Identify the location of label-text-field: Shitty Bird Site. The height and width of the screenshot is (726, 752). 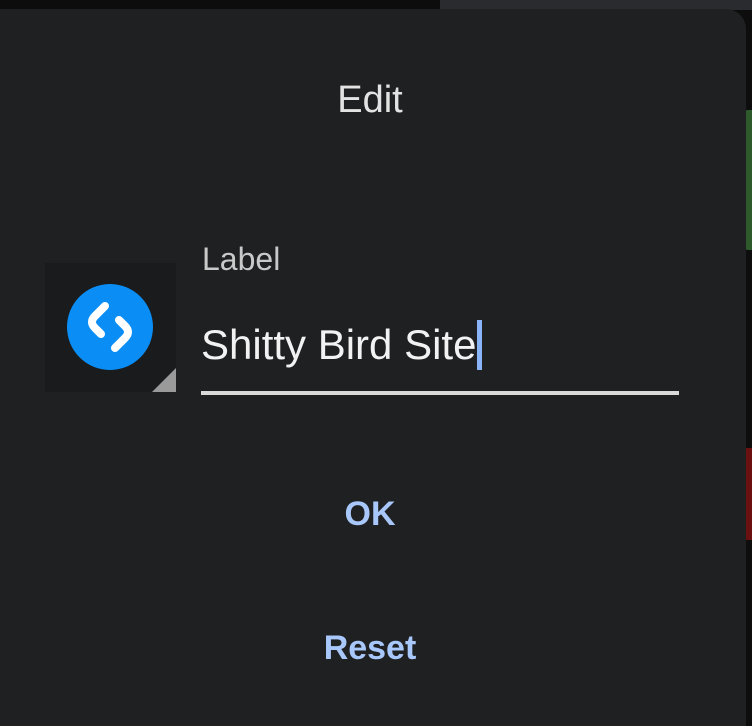
(440, 352).